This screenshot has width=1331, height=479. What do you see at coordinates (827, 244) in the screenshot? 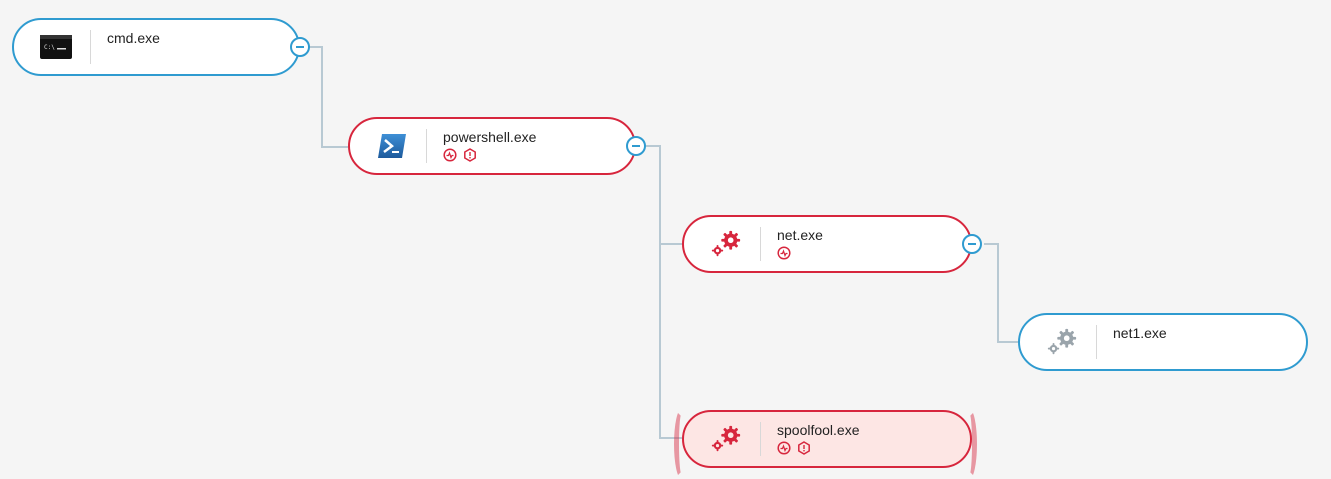
I see `process-node-net: net.exe` at bounding box center [827, 244].